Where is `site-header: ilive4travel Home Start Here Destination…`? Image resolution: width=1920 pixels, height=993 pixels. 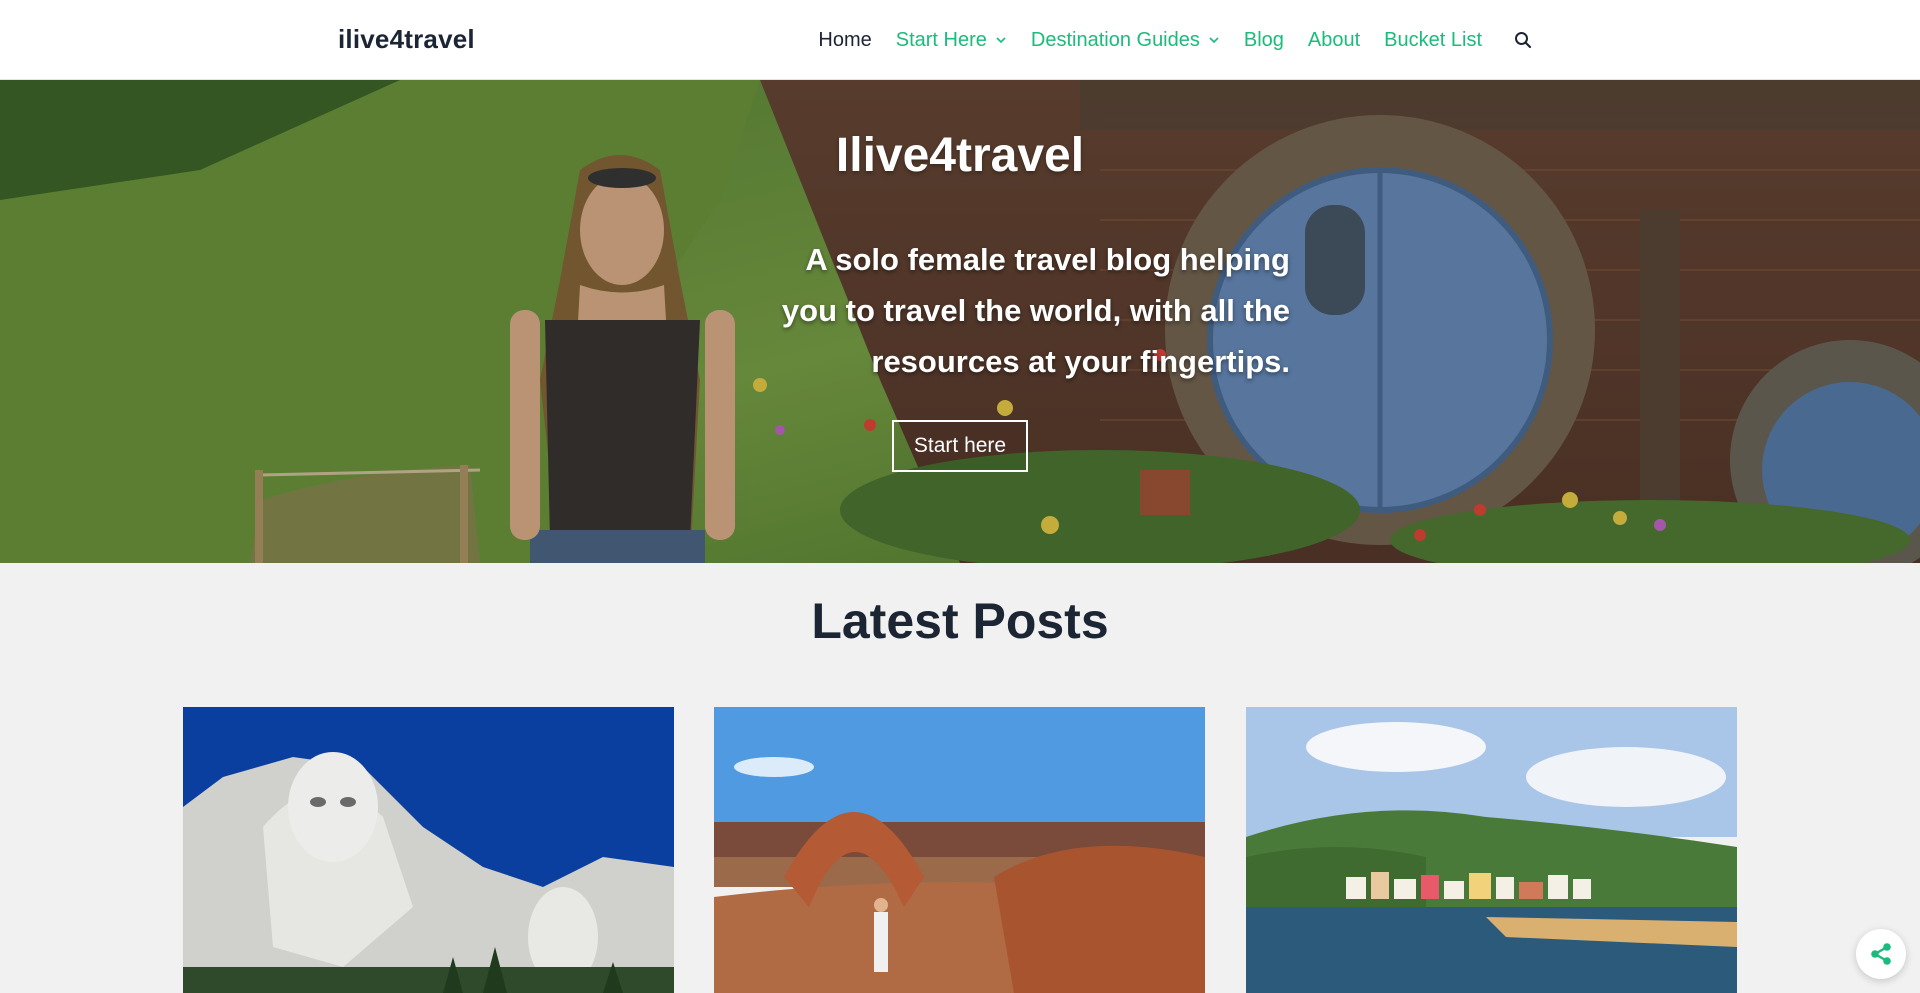 site-header: ilive4travel Home Start Here Destination… is located at coordinates (960, 40).